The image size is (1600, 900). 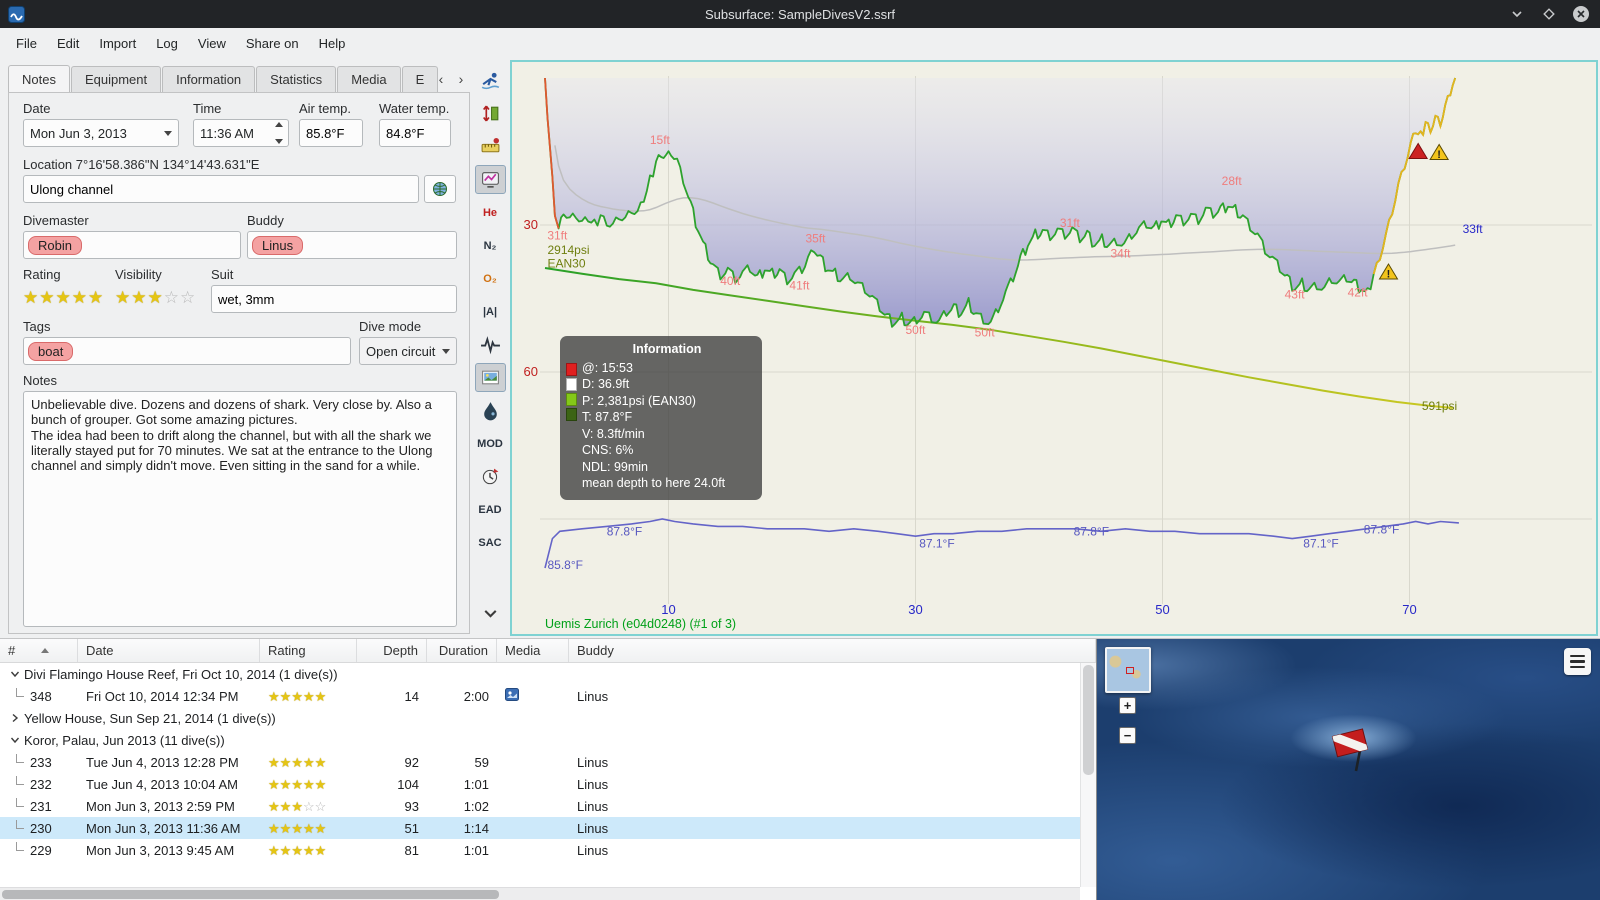 What do you see at coordinates (334, 299) in the screenshot?
I see `suit-field` at bounding box center [334, 299].